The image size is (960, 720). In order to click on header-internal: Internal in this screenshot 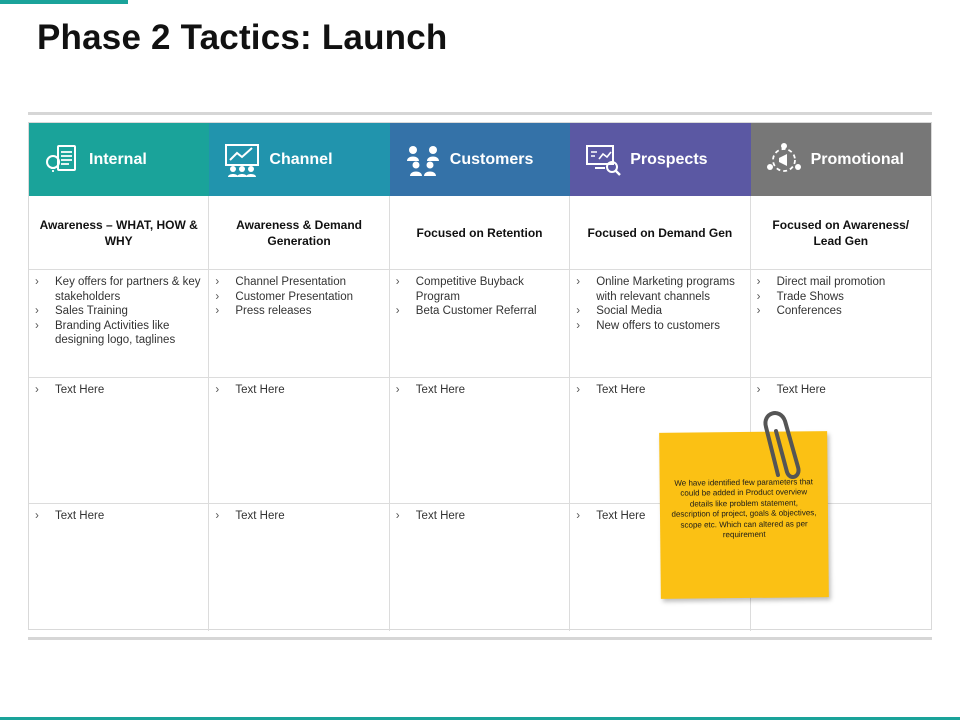, I will do `click(119, 159)`.